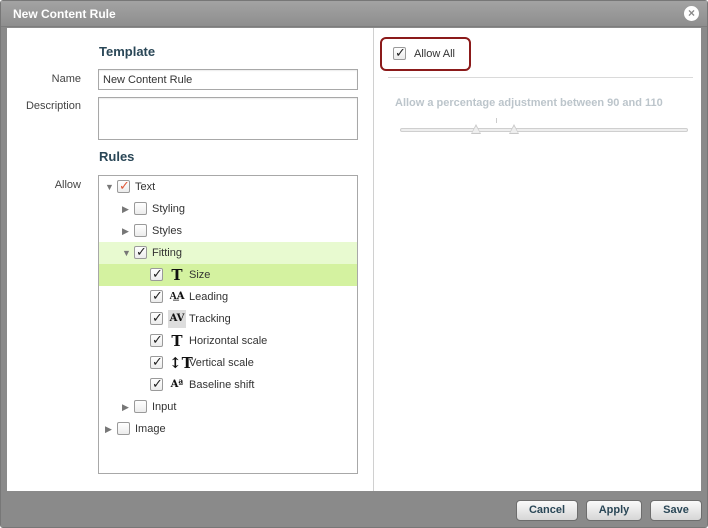 Image resolution: width=708 pixels, height=528 pixels. What do you see at coordinates (228, 187) in the screenshot?
I see `tree-item-text: ▼ ✓ Text` at bounding box center [228, 187].